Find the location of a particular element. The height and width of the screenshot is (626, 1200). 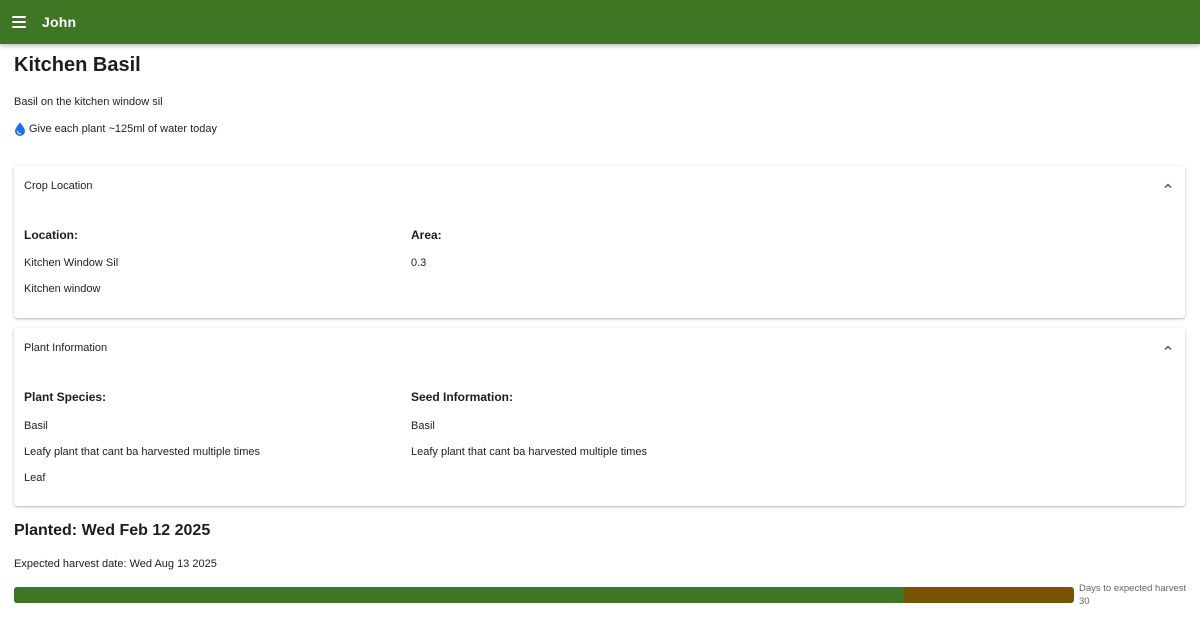

location-description: Kitchen window is located at coordinates (62, 289).